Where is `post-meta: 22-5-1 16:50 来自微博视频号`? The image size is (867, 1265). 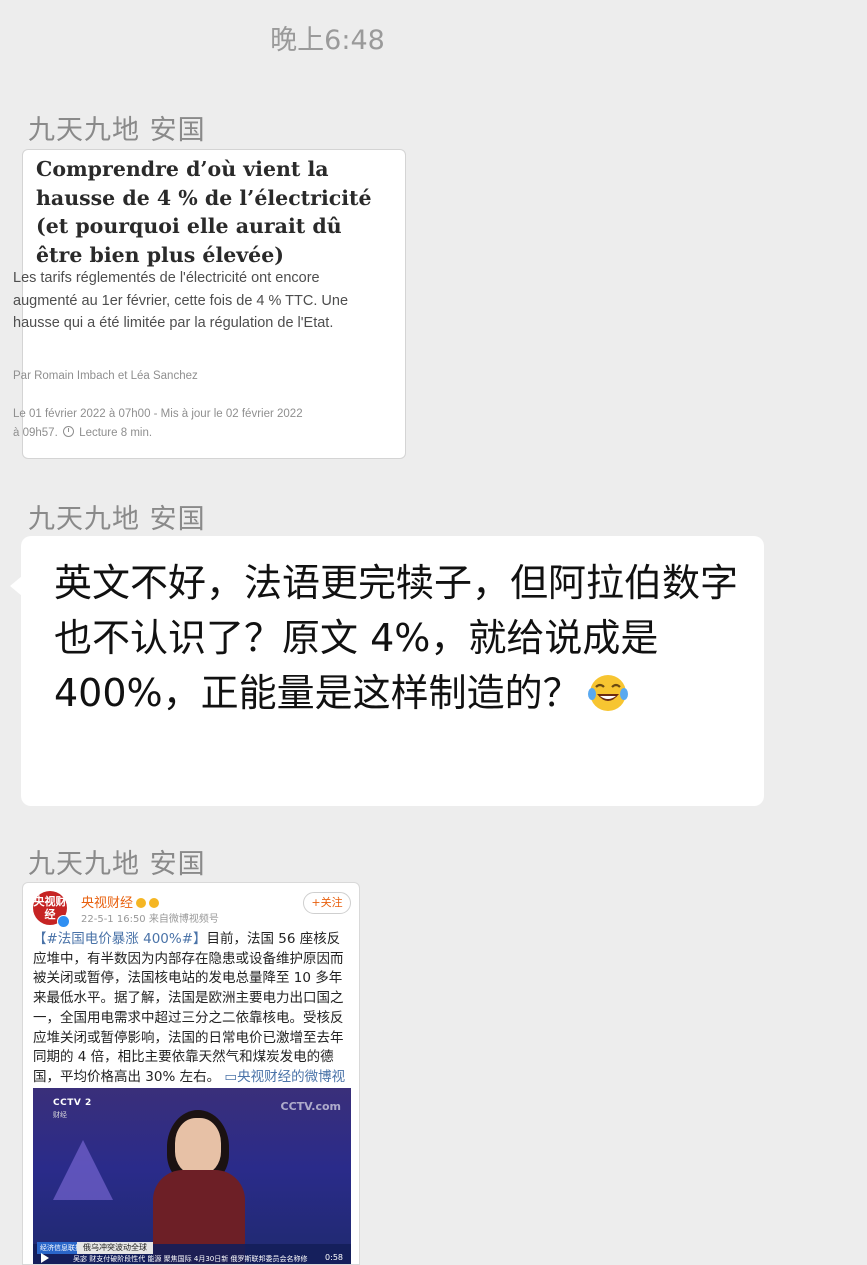
post-meta: 22-5-1 16:50 来自微博视频号 is located at coordinates (150, 919).